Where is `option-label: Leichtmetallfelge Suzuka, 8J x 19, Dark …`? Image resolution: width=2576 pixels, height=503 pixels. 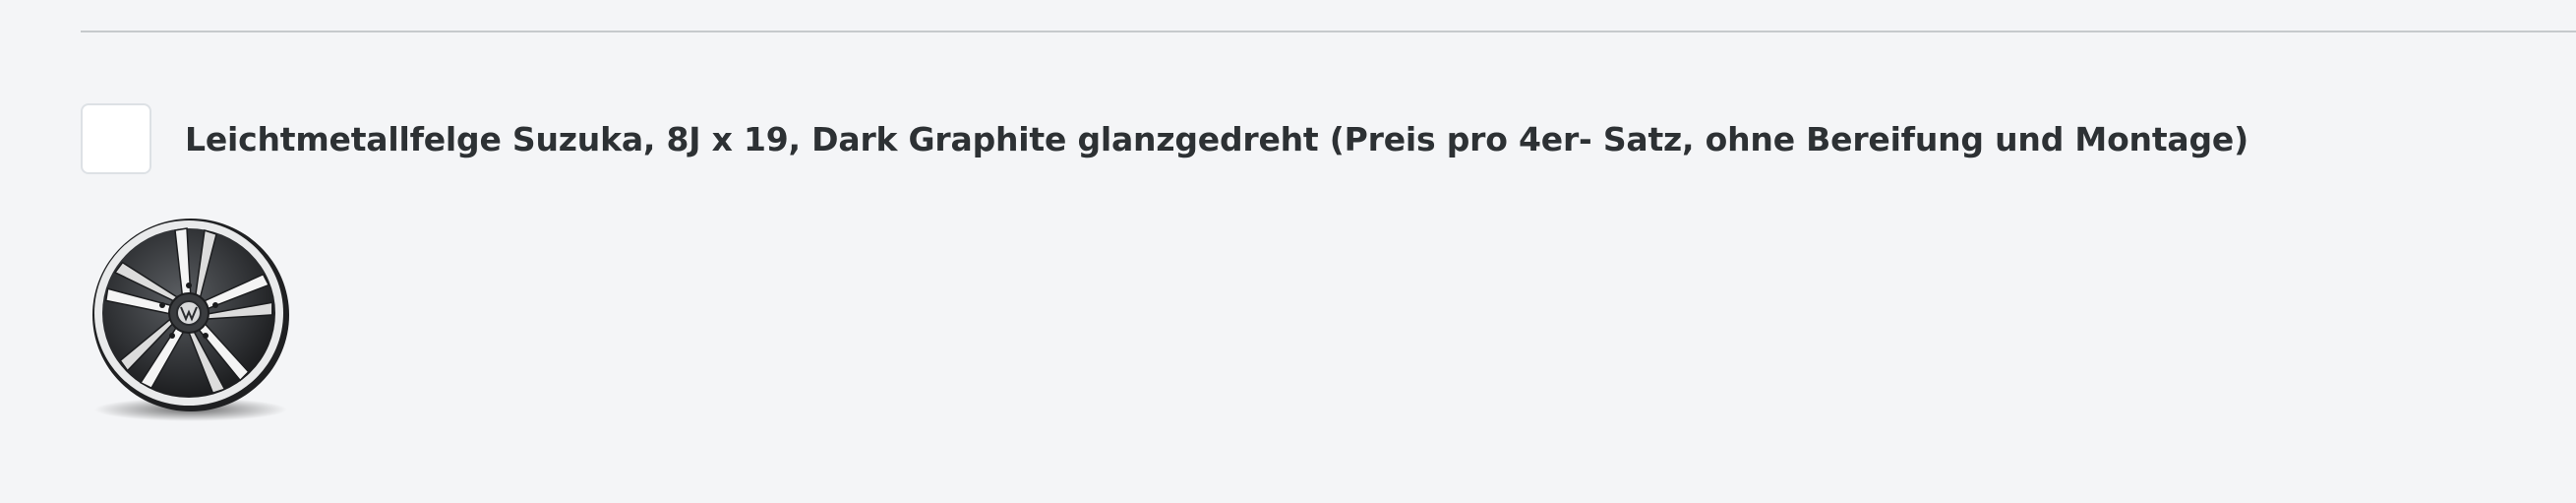
option-label: Leichtmetallfelge Suzuka, 8J x 19, Dark … is located at coordinates (1216, 138).